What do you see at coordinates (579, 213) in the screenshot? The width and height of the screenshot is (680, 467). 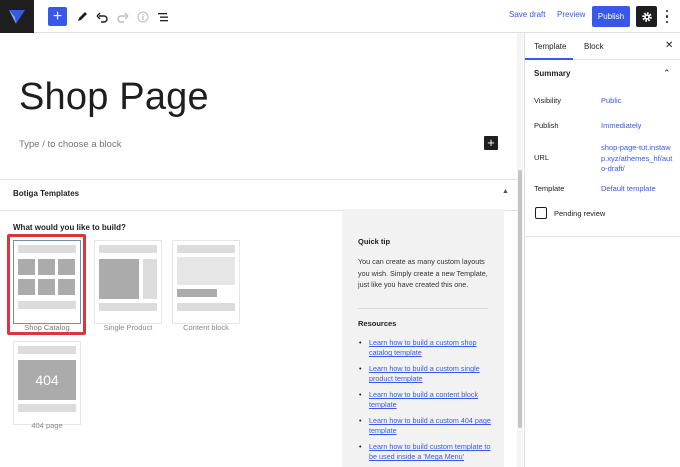 I see `pending-review-label: Pending review` at bounding box center [579, 213].